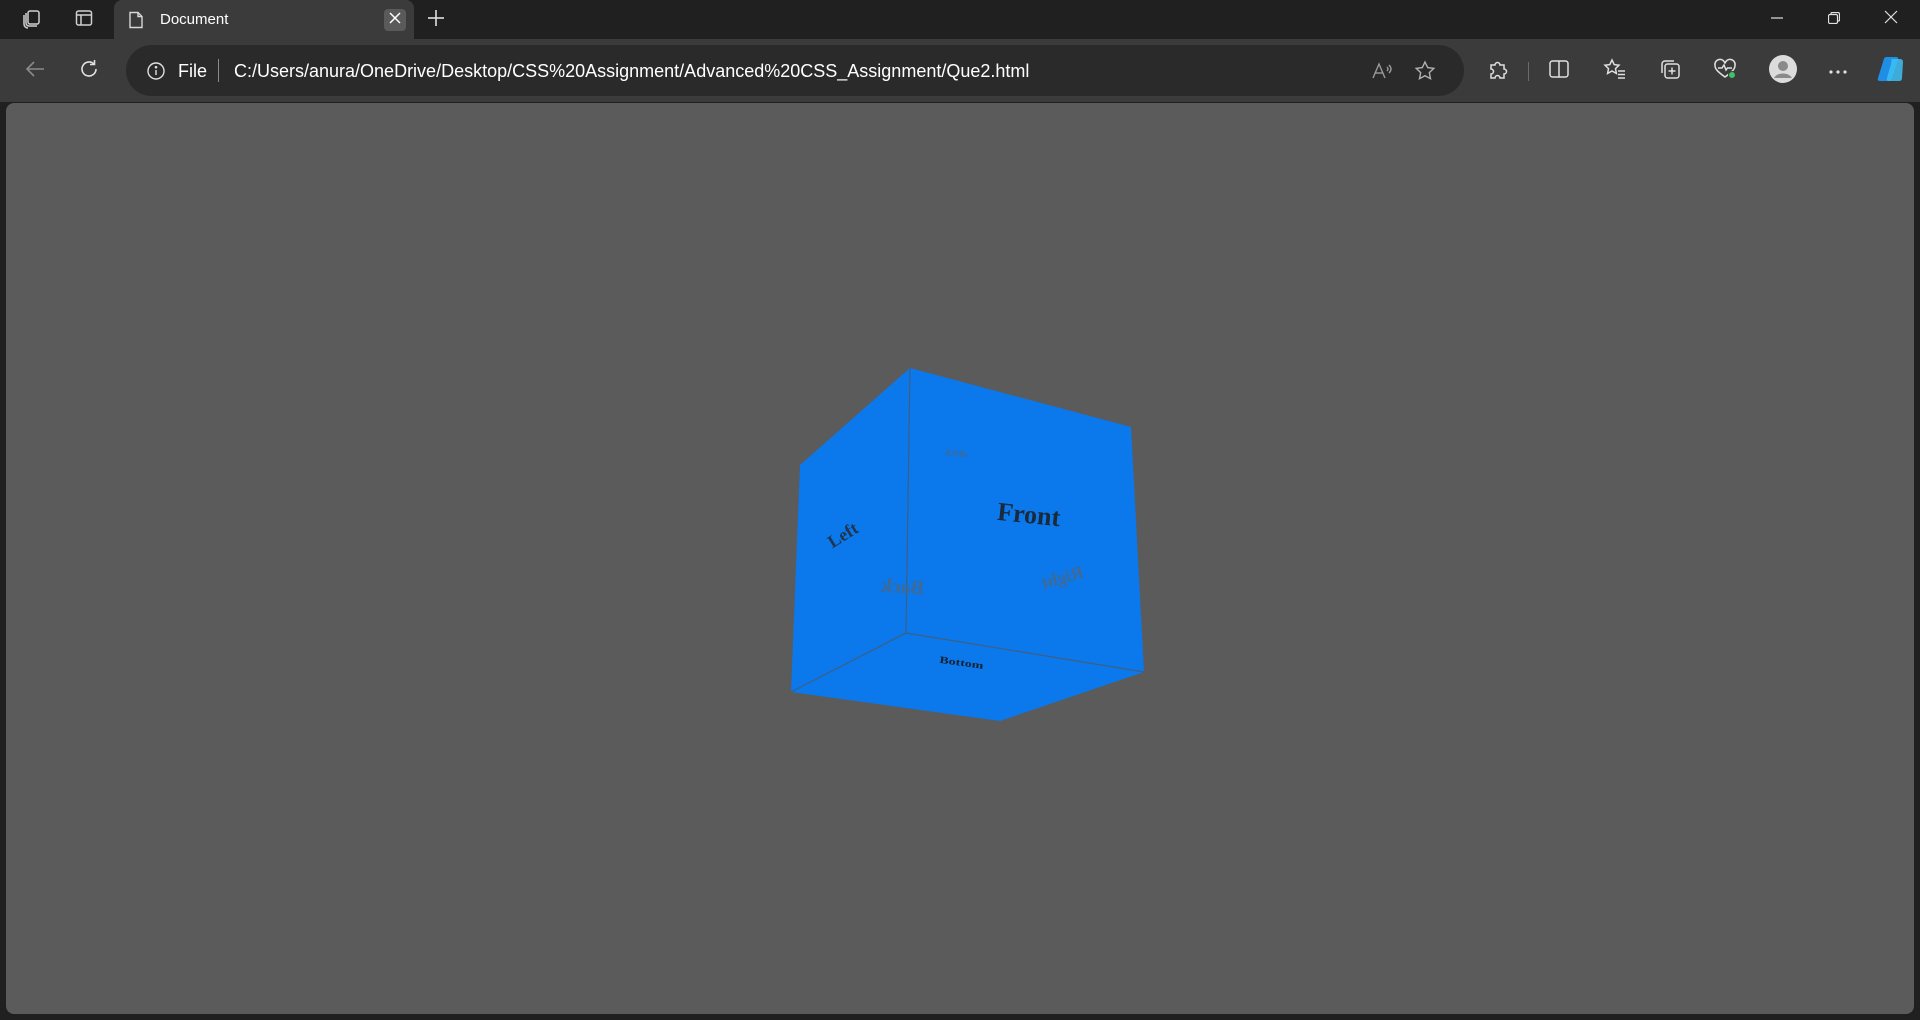 The height and width of the screenshot is (1020, 1920). Describe the element at coordinates (156, 73) in the screenshot. I see `info-icon` at that location.